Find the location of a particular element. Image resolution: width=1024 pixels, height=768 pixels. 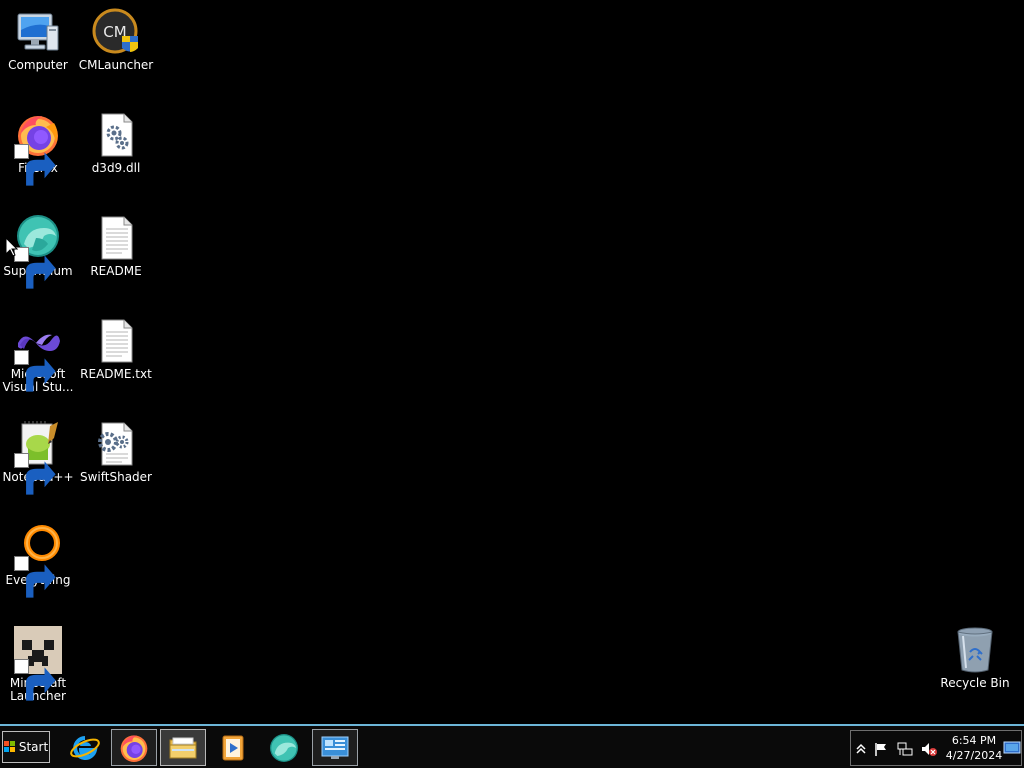

supermium-icon is located at coordinates (284, 747).